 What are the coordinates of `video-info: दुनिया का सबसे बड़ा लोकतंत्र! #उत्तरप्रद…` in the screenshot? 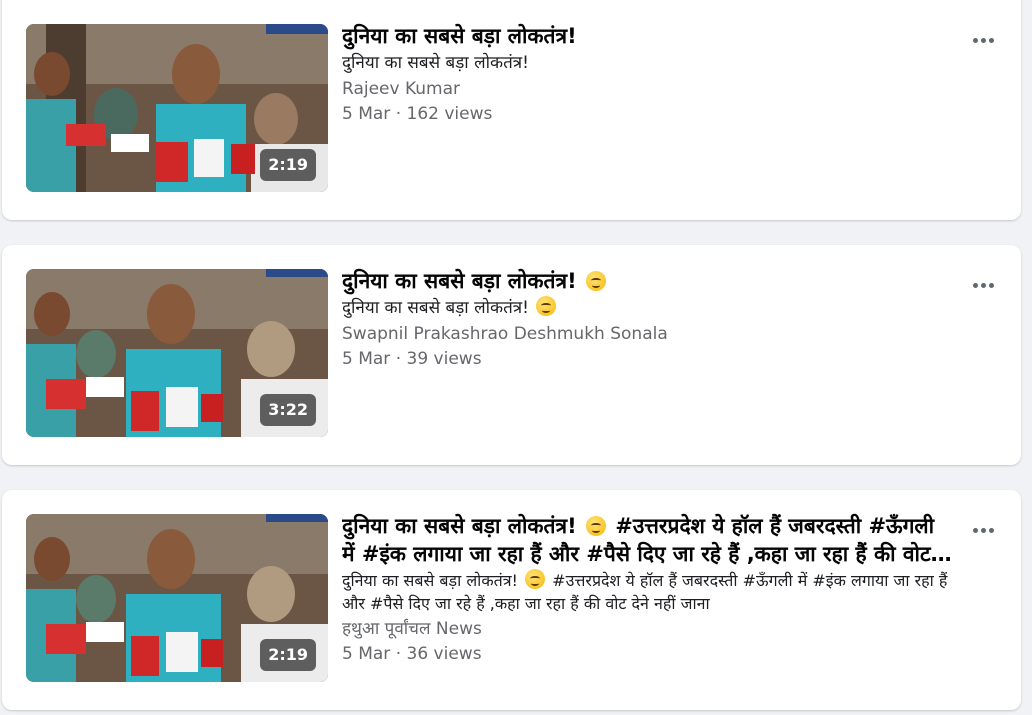 It's located at (647, 589).